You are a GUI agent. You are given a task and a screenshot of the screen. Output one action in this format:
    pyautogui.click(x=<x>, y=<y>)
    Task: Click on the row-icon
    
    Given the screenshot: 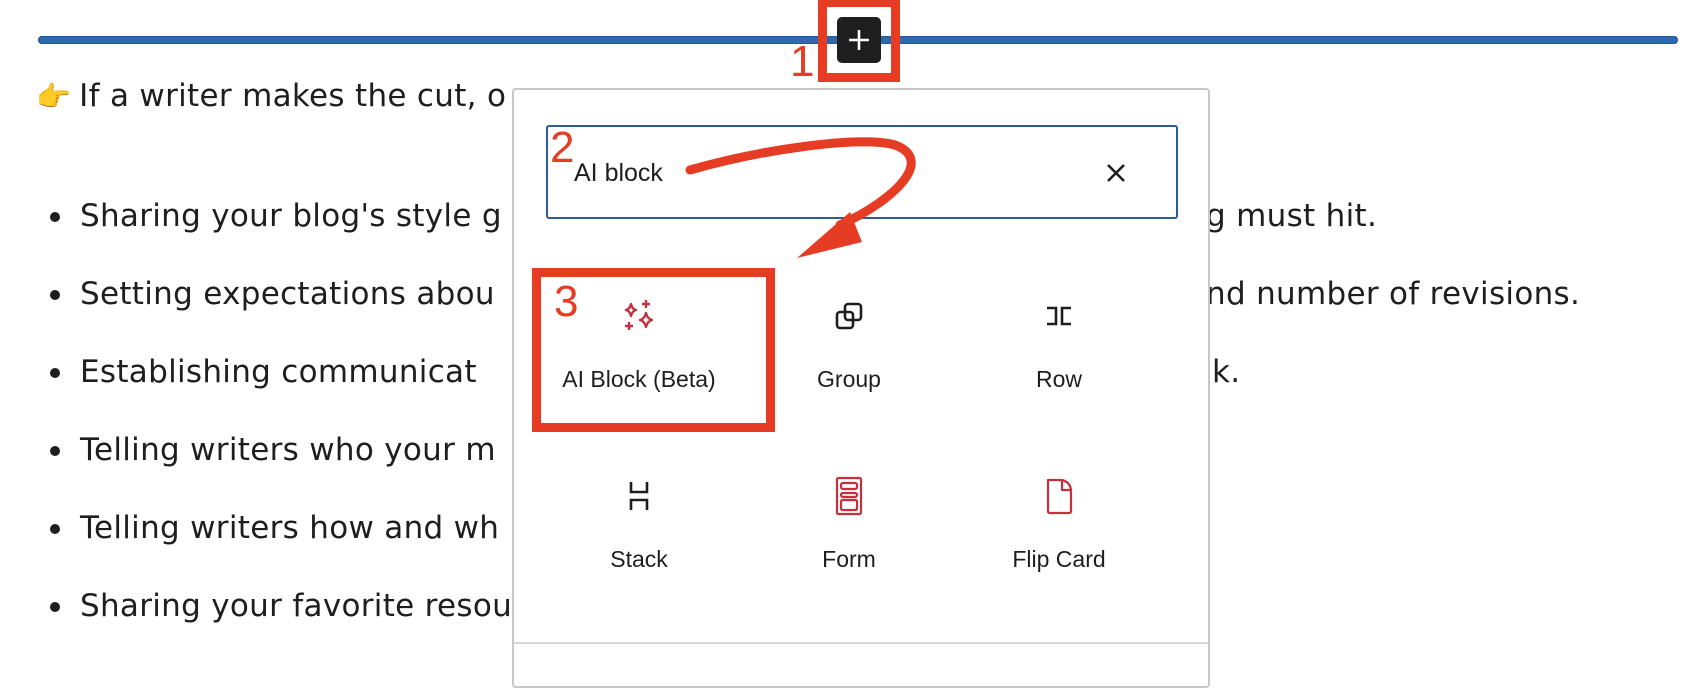 What is the action you would take?
    pyautogui.click(x=1059, y=316)
    